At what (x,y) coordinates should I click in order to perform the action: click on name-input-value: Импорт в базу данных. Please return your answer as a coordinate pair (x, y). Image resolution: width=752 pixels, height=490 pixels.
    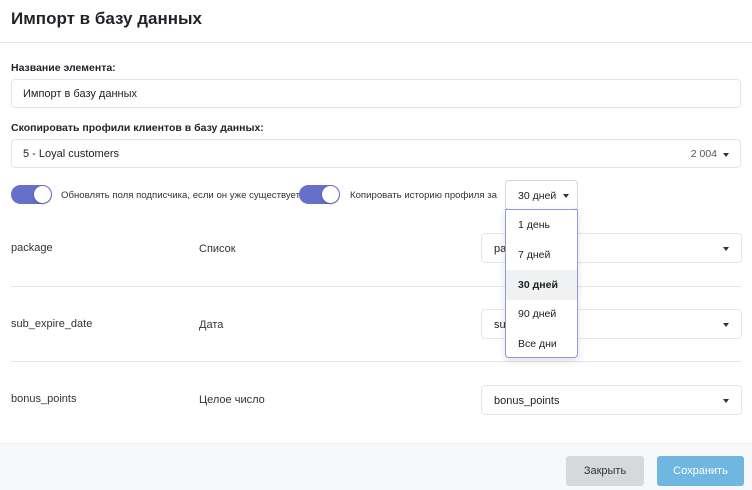
    Looking at the image, I should click on (80, 94).